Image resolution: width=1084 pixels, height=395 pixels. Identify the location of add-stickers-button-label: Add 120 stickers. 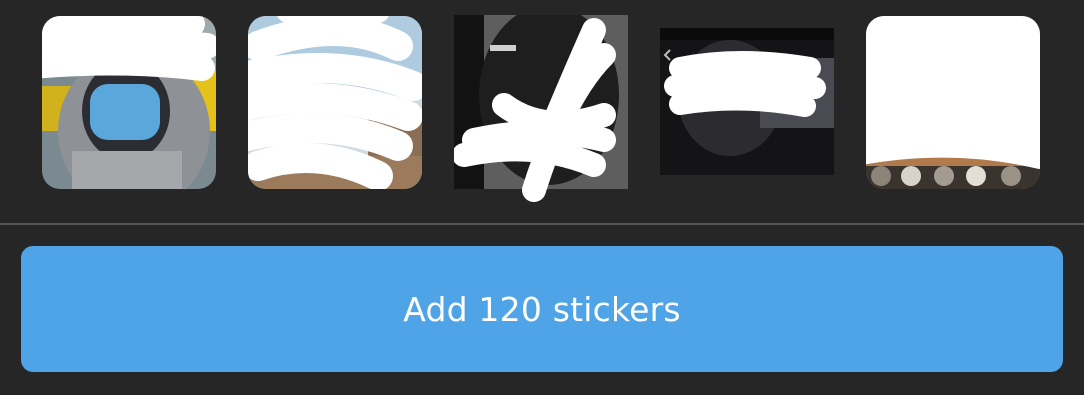
(542, 309).